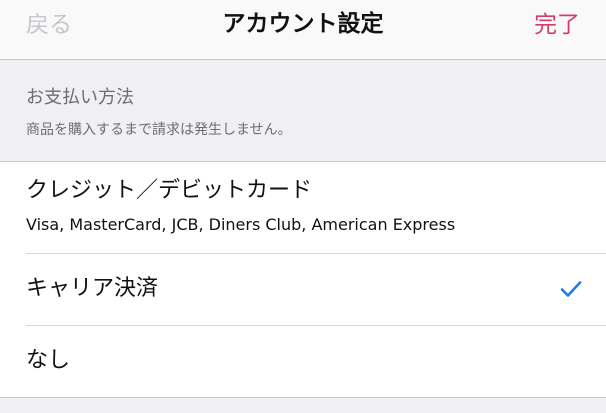 Image resolution: width=606 pixels, height=413 pixels. I want to click on section-footnote: 商品を購入するまで請求は発生しません。, so click(159, 130).